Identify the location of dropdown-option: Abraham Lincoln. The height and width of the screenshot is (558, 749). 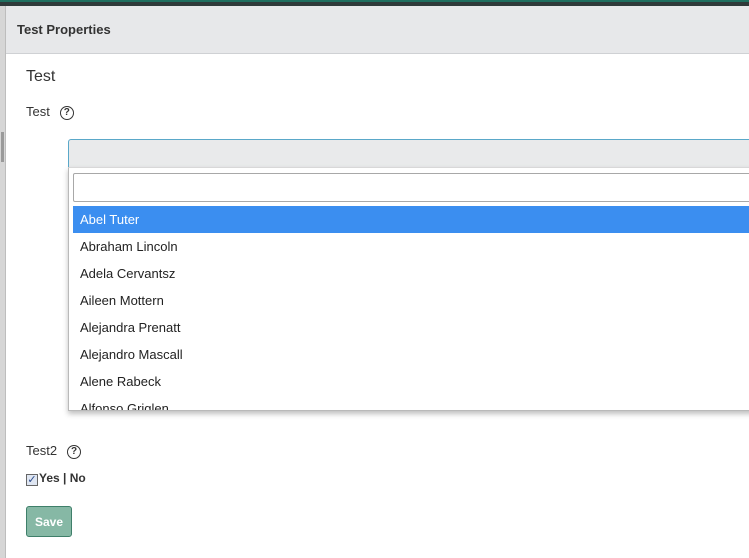
(411, 246).